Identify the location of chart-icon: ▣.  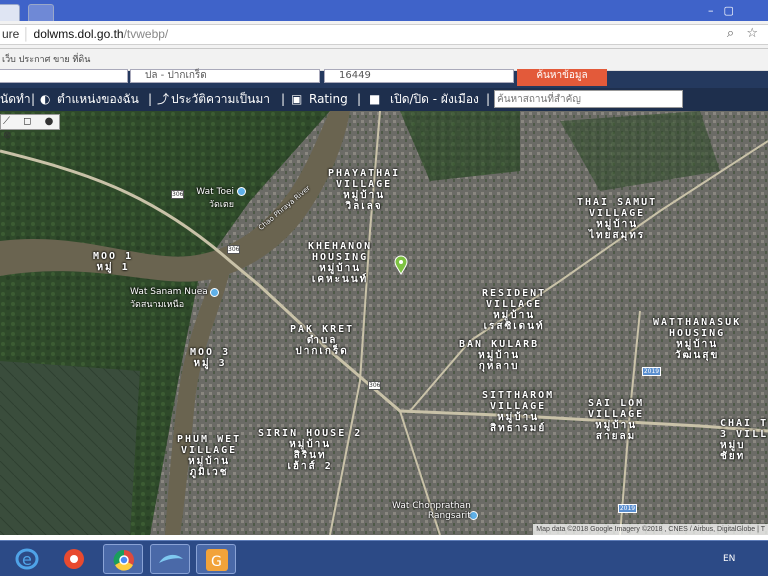
(297, 99).